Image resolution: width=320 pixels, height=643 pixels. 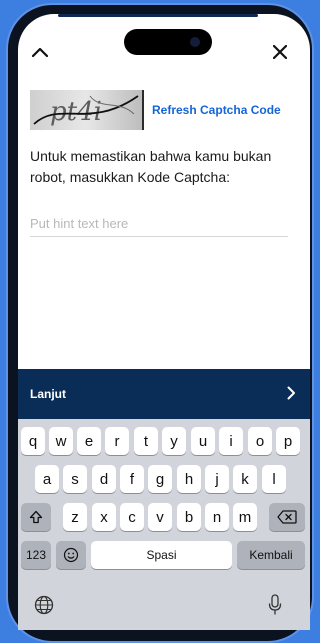 What do you see at coordinates (48, 394) in the screenshot?
I see `continue-label: Lanjut` at bounding box center [48, 394].